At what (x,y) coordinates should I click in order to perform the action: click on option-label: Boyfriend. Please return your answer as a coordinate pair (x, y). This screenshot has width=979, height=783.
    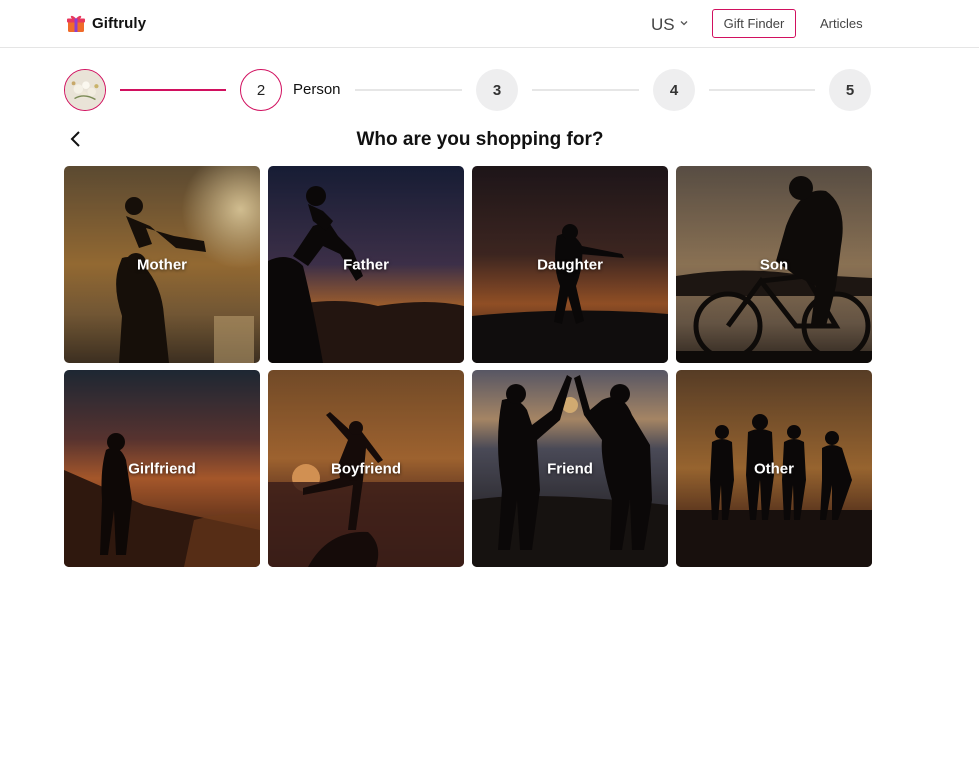
    Looking at the image, I should click on (365, 468).